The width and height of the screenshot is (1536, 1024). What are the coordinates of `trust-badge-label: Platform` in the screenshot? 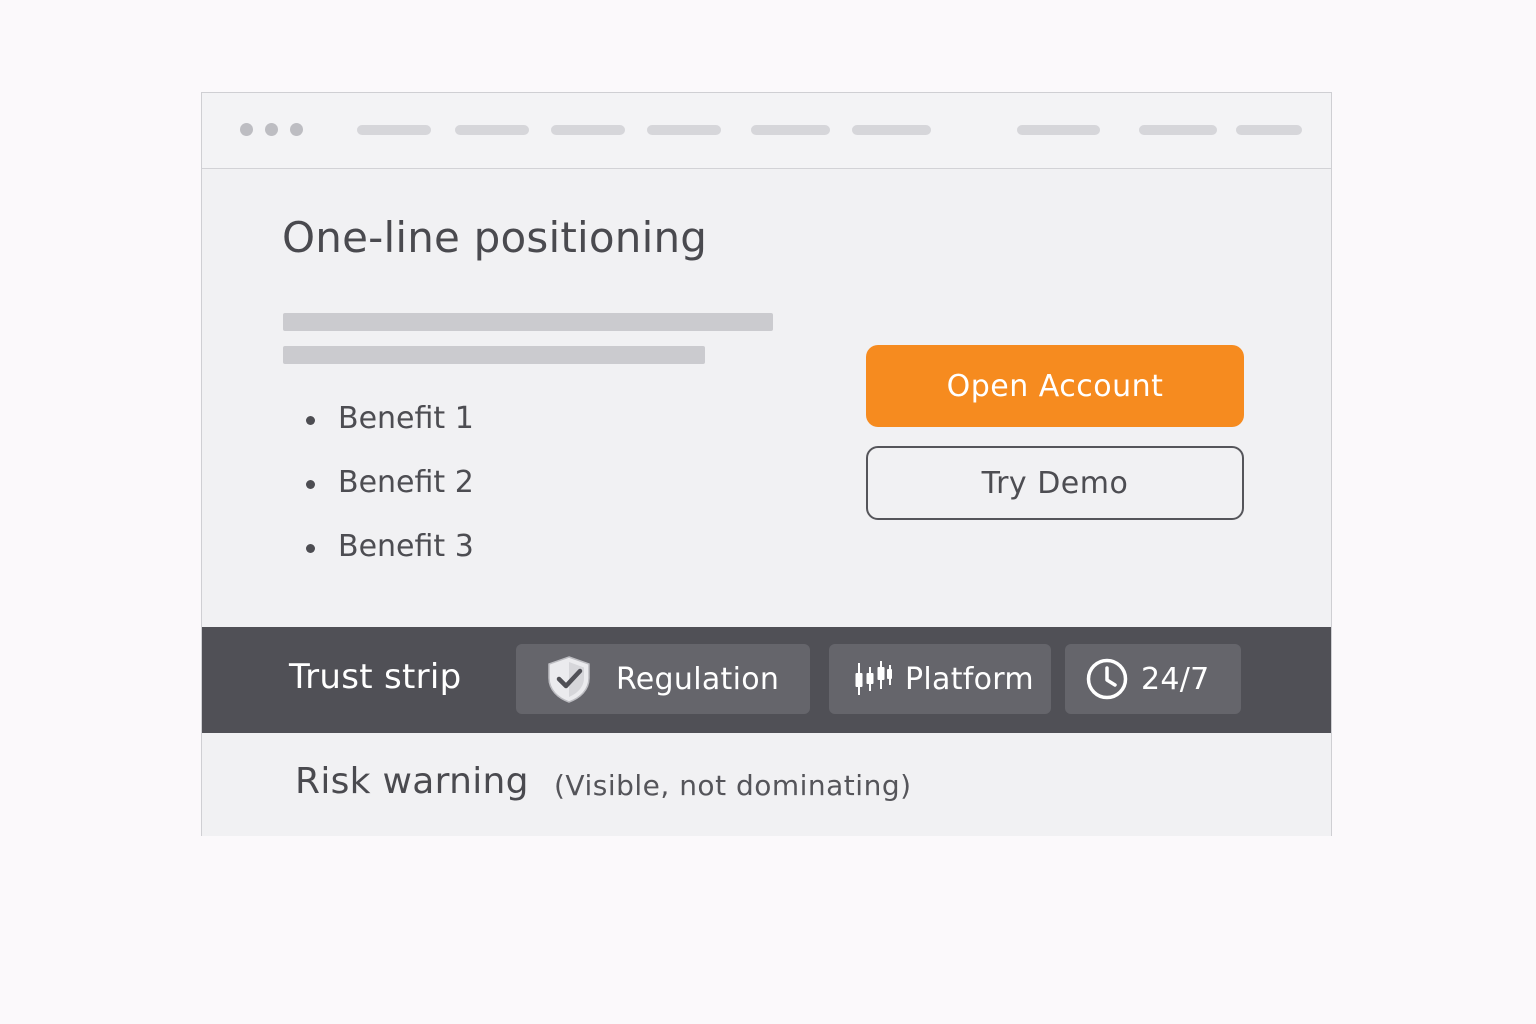 It's located at (969, 679).